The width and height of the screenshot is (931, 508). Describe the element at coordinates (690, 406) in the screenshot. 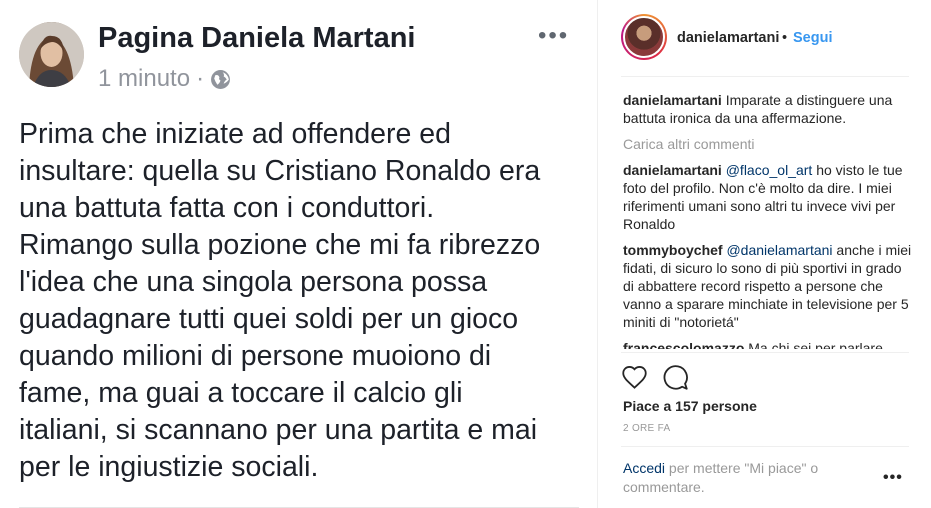

I see `likes-count: Piace a 157 persone` at that location.